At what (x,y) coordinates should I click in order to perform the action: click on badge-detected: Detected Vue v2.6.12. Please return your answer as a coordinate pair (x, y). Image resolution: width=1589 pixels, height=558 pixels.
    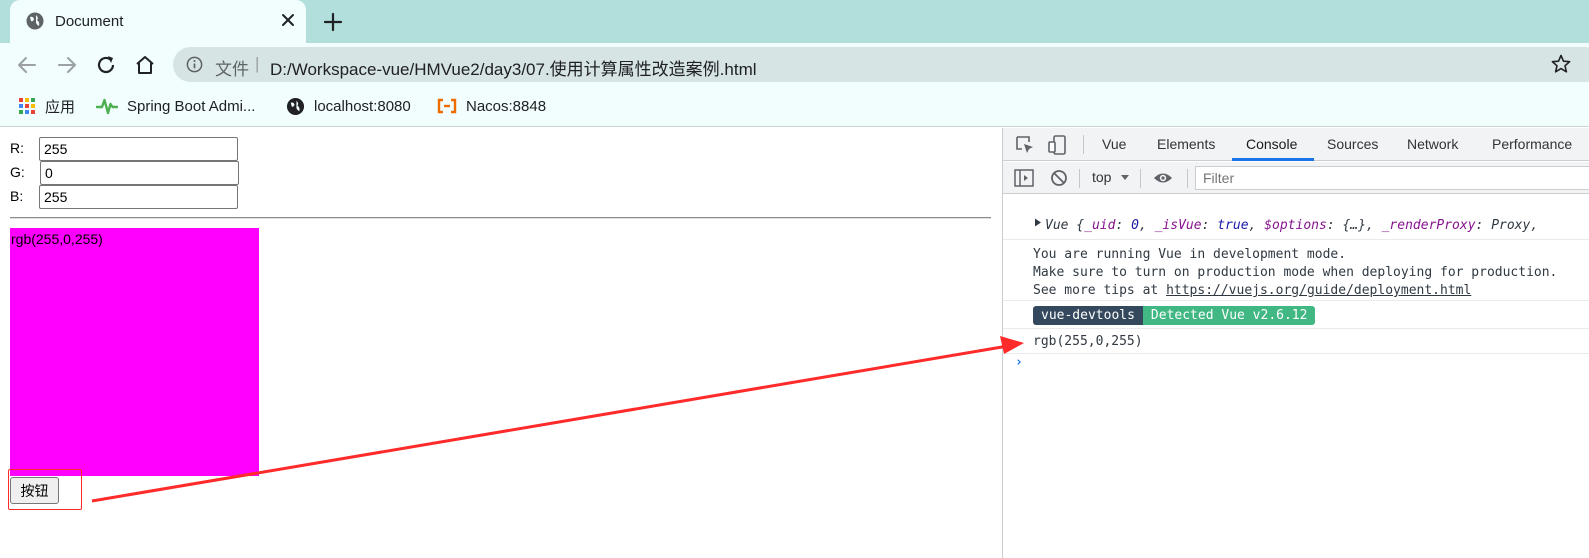
    Looking at the image, I should click on (1229, 315).